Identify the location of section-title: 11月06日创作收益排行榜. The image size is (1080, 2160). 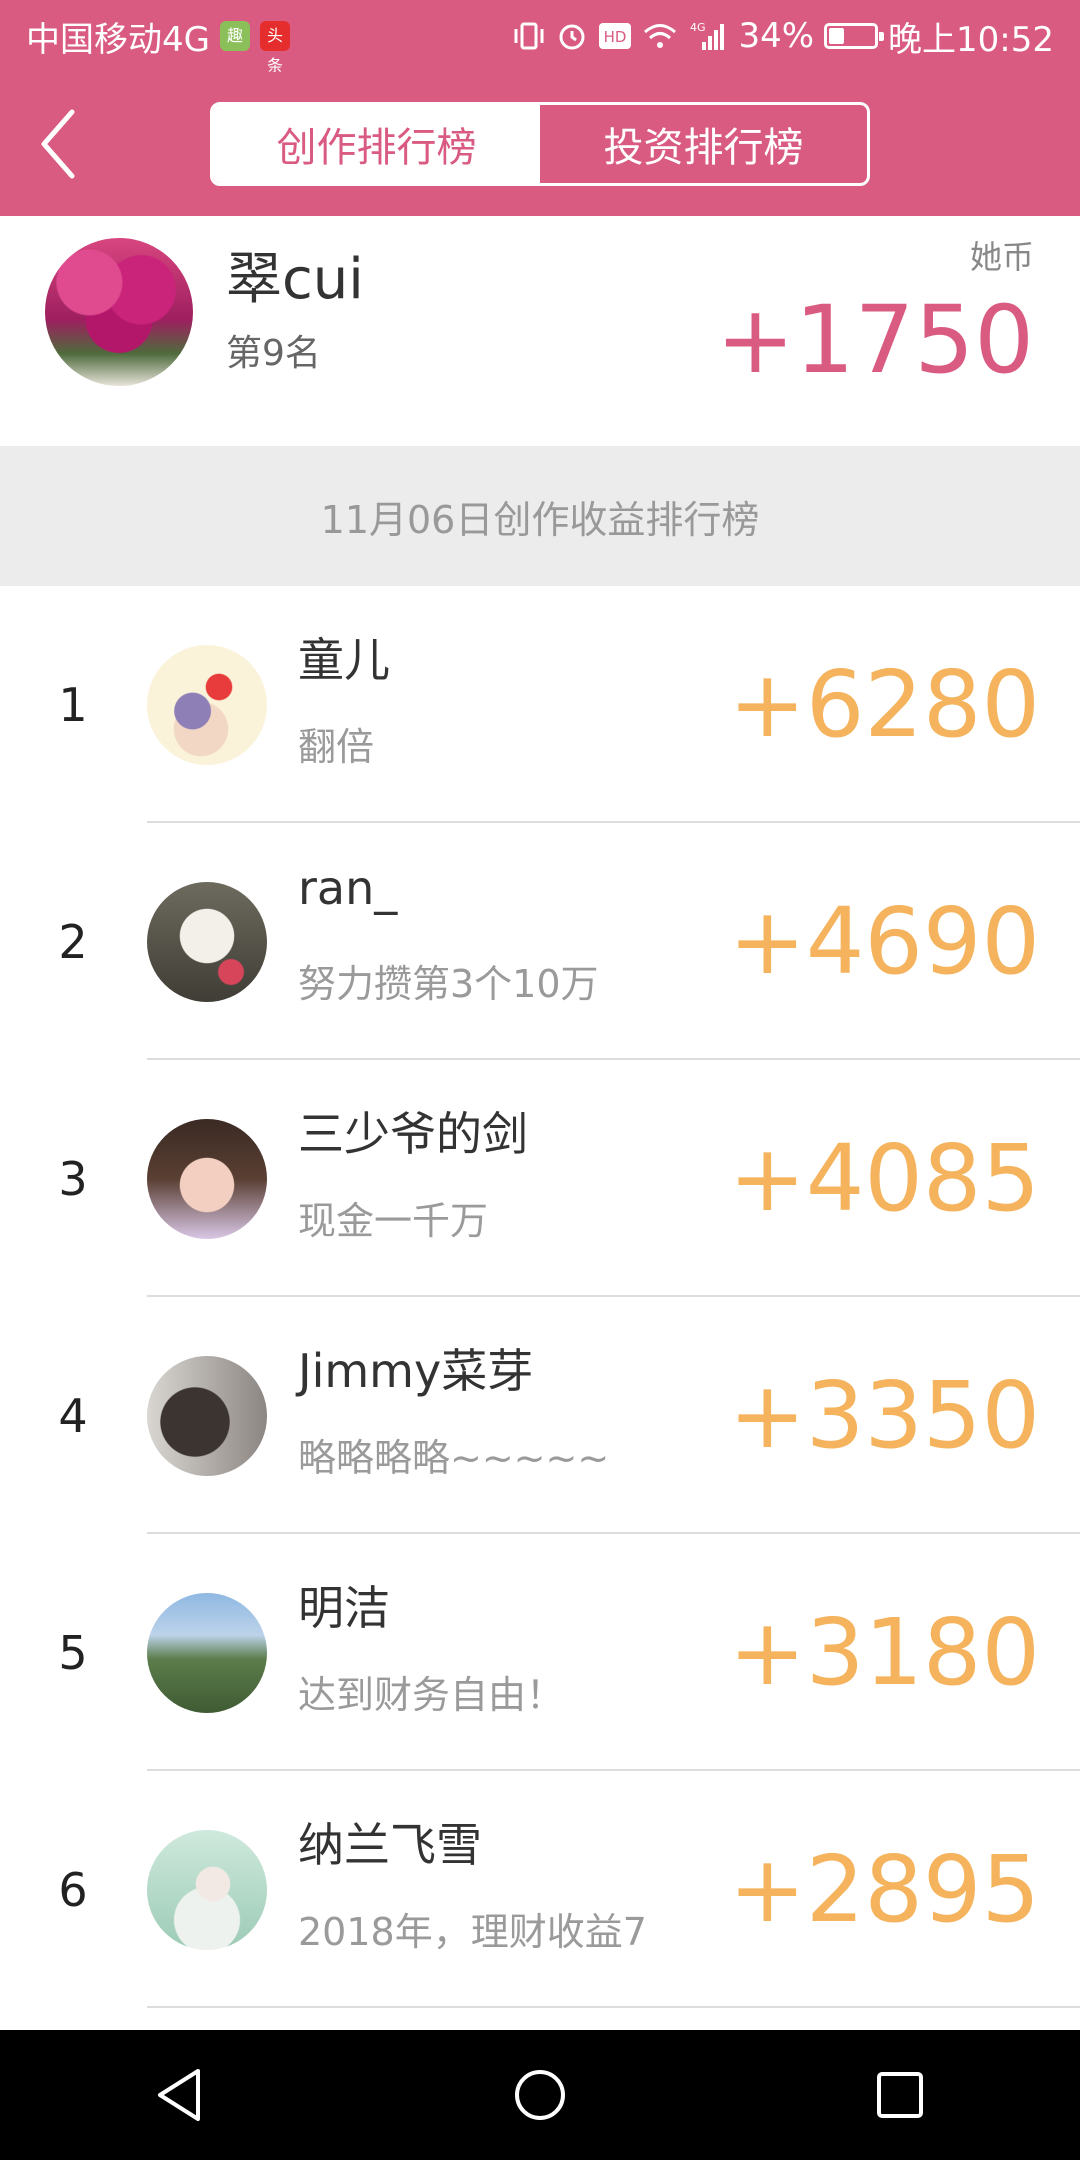
(540, 519).